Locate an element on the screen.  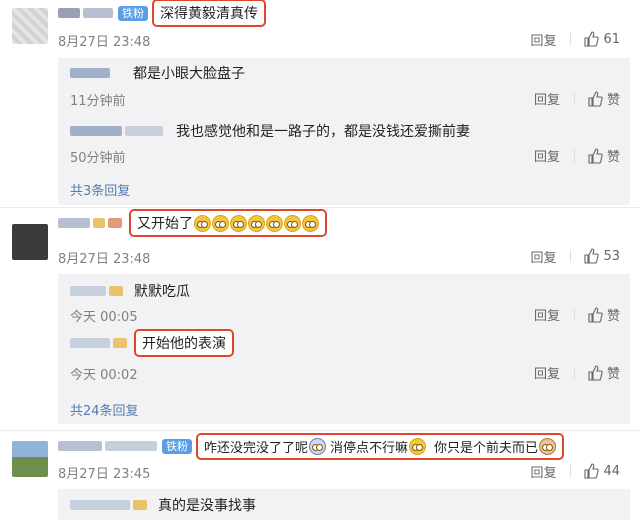
comment-text: 你只是个前夫而已 is located at coordinates (486, 448).